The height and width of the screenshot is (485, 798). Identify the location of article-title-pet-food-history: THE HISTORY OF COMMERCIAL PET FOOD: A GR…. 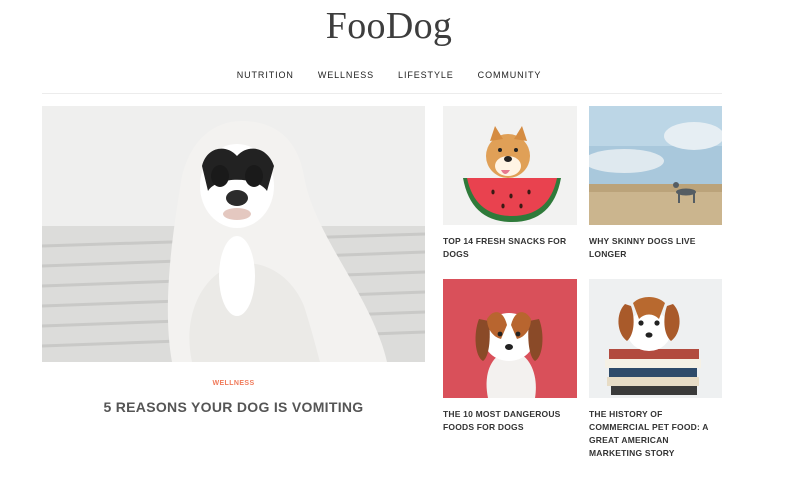
(655, 434).